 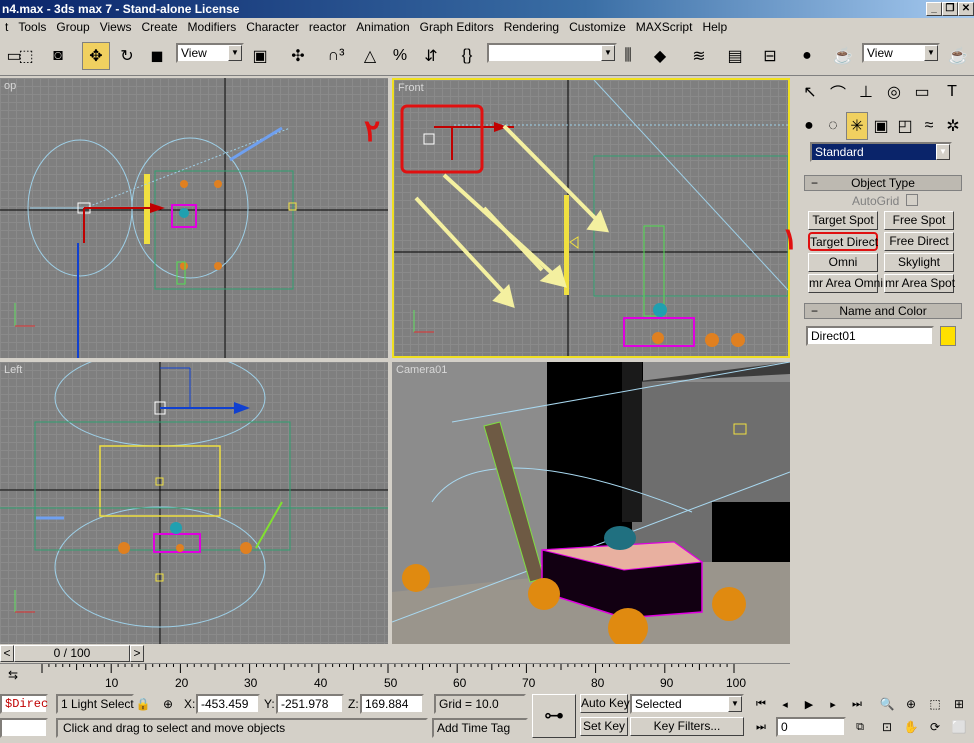 What do you see at coordinates (935, 727) in the screenshot?
I see `arc-rotate-icon: ⟳` at bounding box center [935, 727].